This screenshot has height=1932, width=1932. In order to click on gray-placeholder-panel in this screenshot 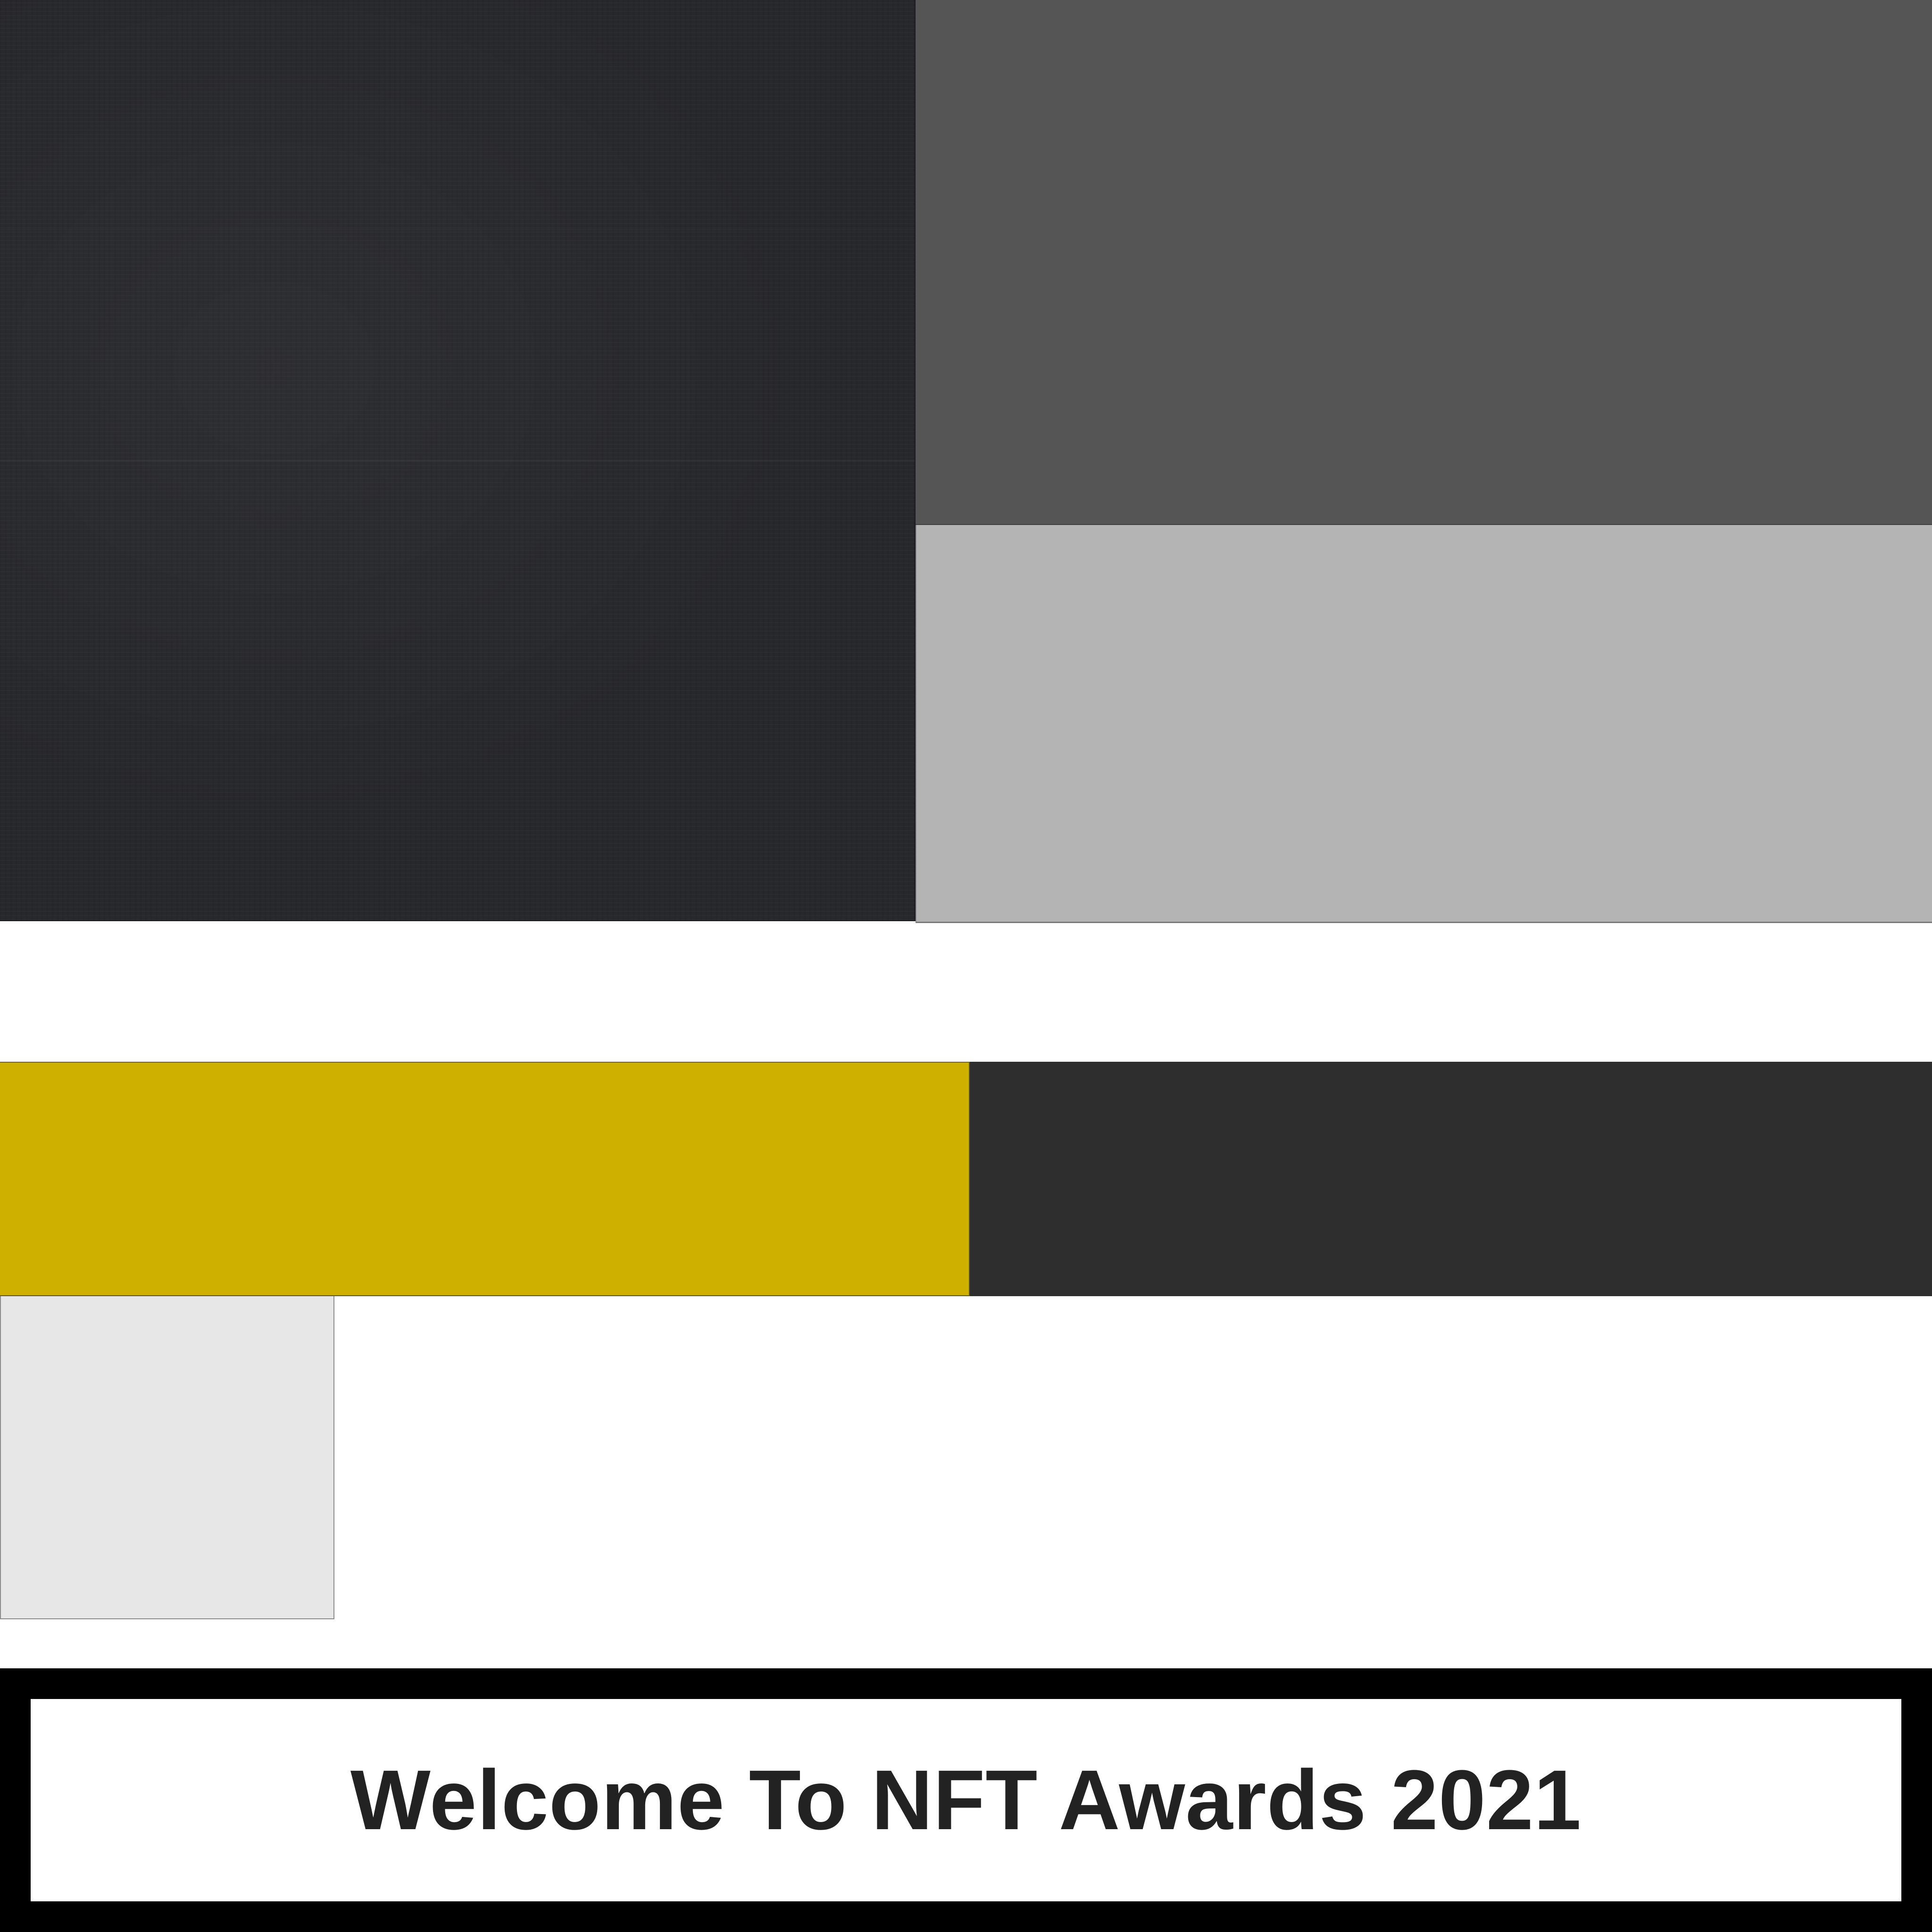, I will do `click(1424, 263)`.